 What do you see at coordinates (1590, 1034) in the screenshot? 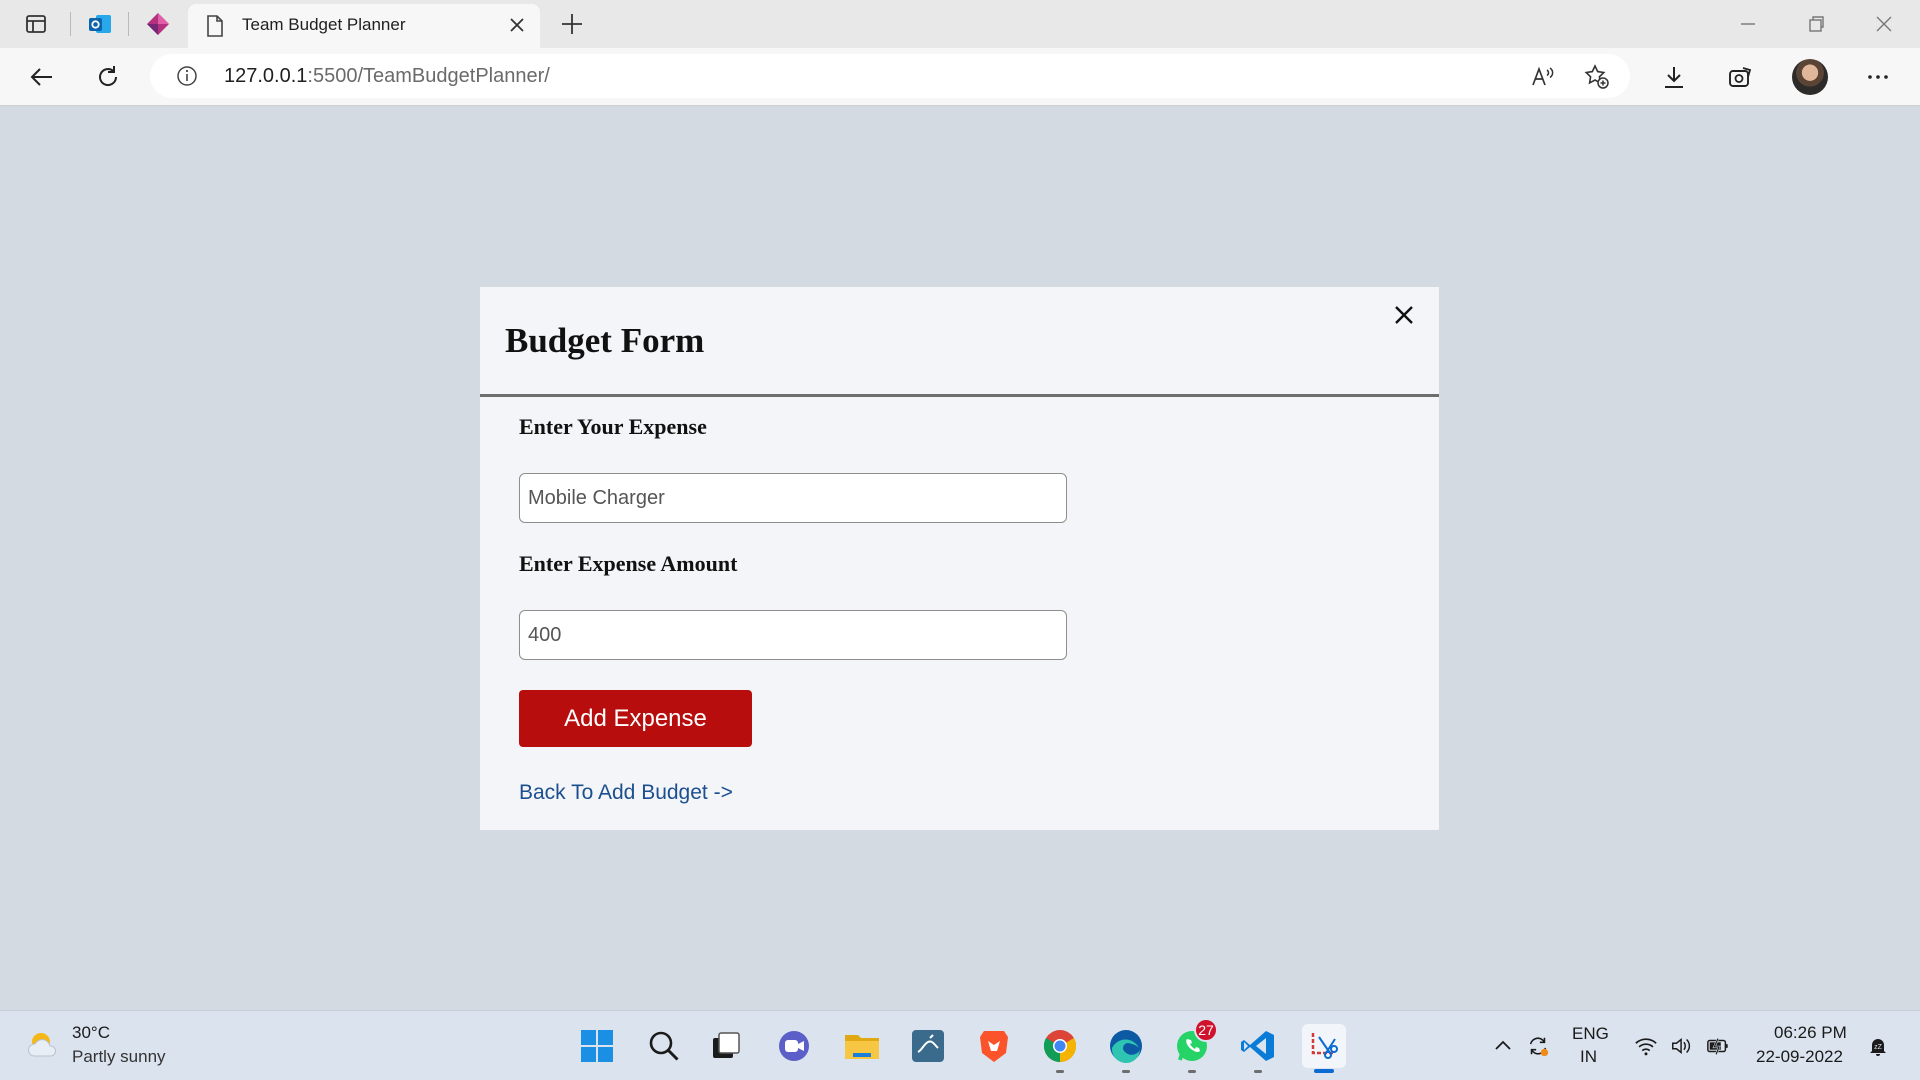
I see `language-primary: ENG` at bounding box center [1590, 1034].